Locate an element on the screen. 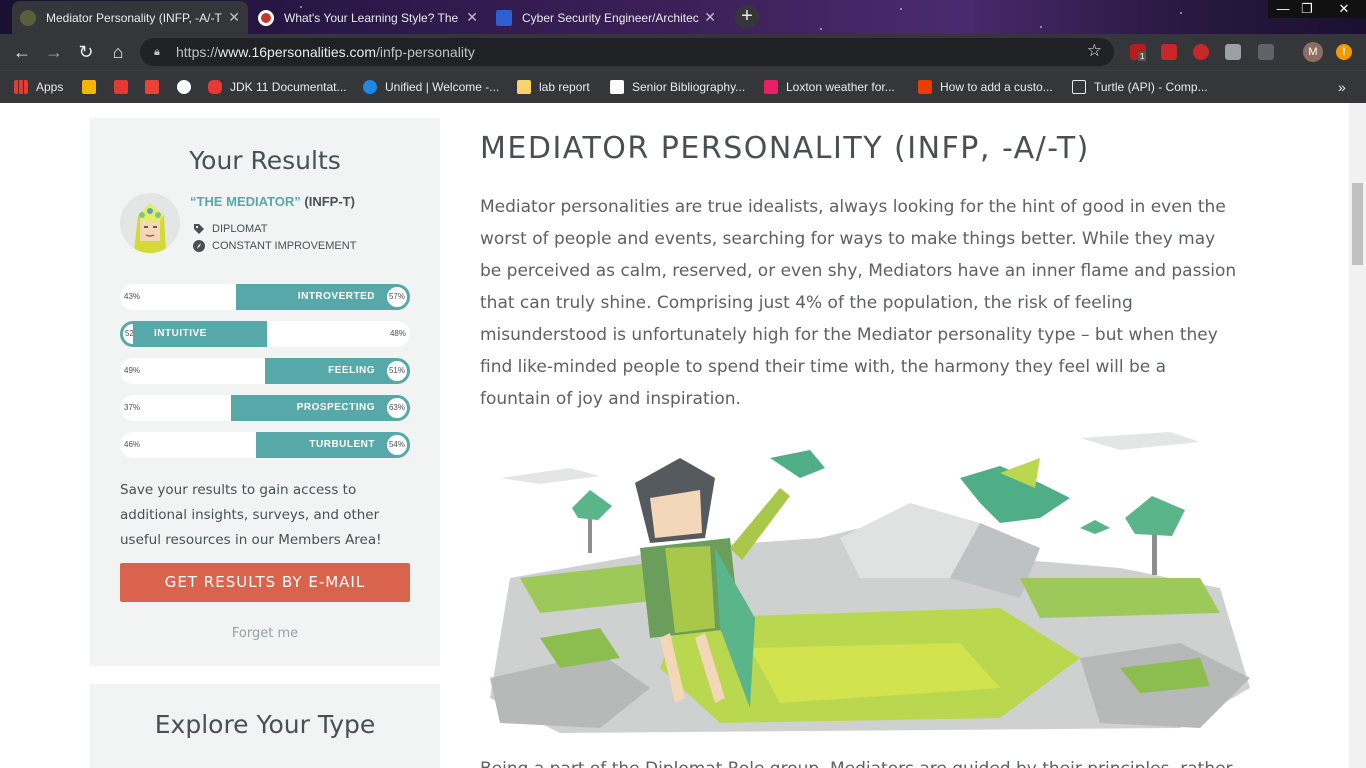 This screenshot has height=768, width=1366. gmail-icon is located at coordinates (152, 87).